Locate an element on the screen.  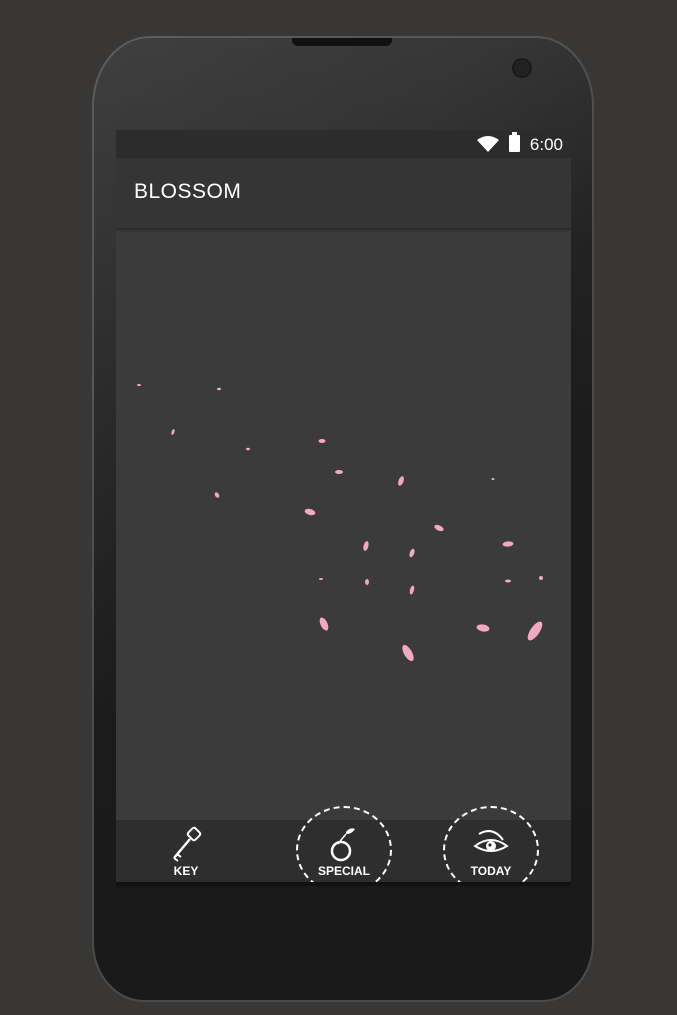
nav-key-button: KEY is located at coordinates (186, 851).